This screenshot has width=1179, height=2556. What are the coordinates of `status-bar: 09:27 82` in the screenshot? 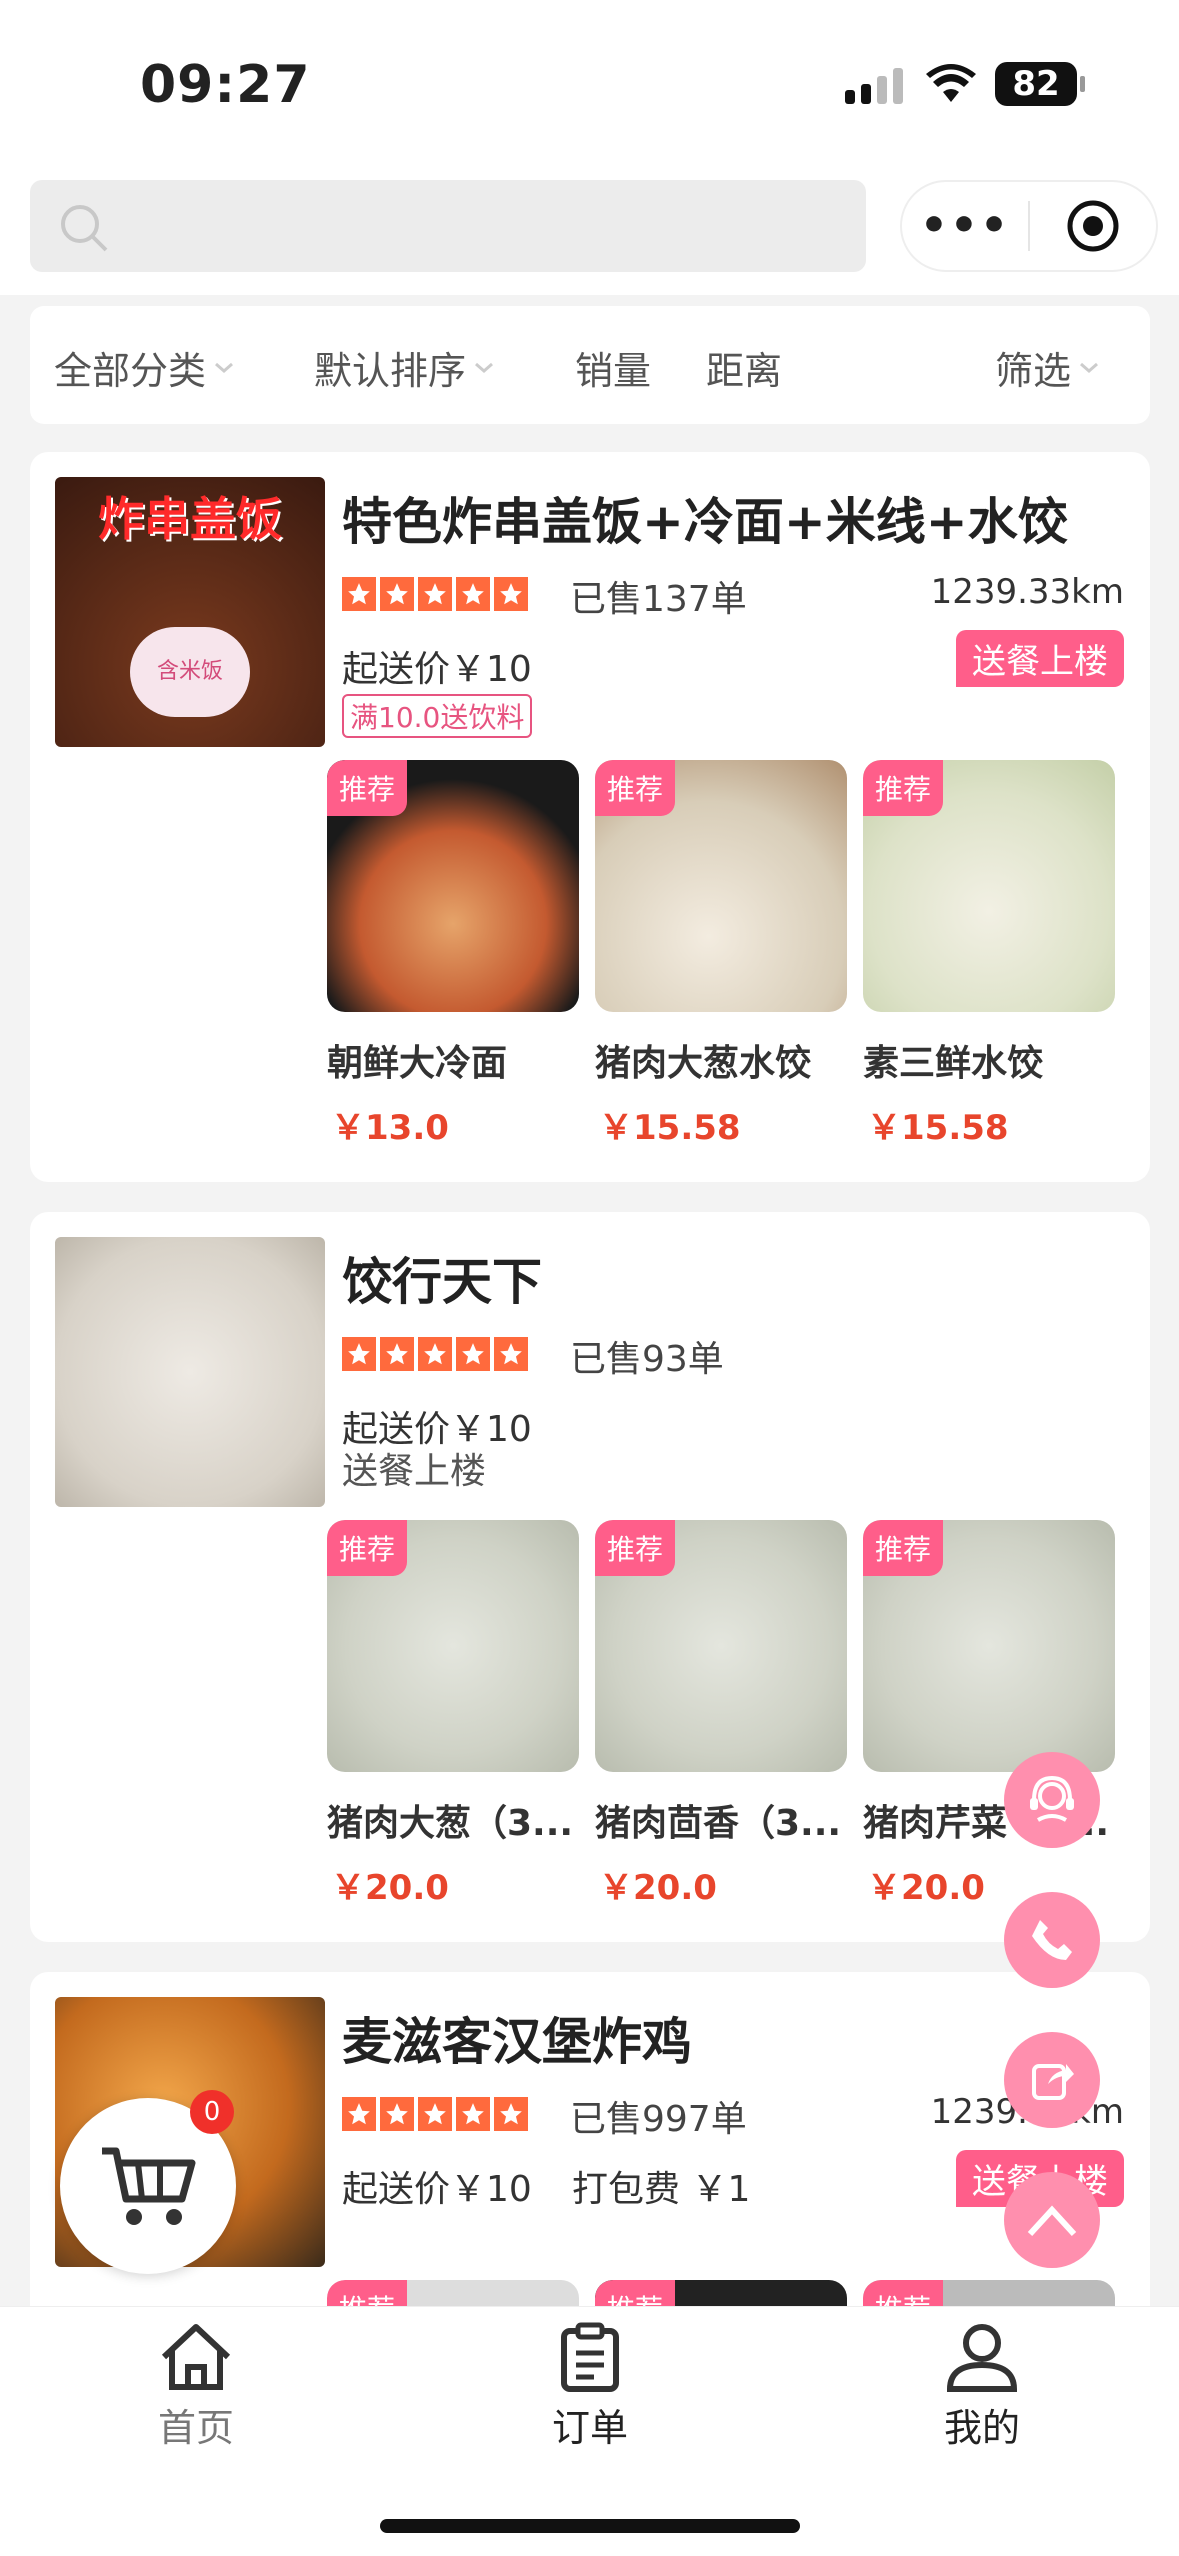 It's located at (589, 80).